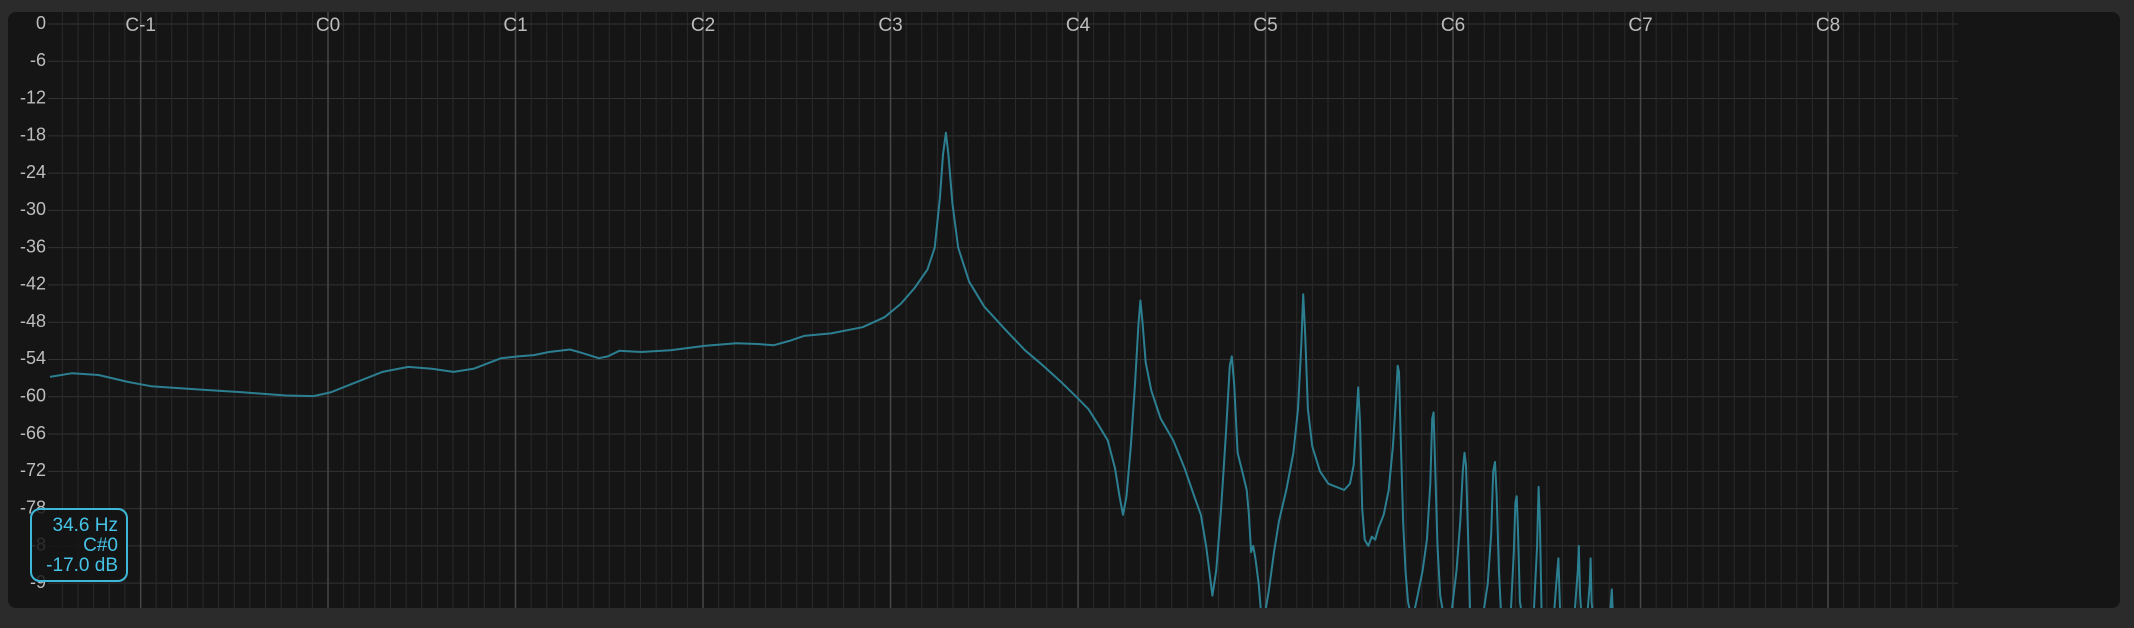 This screenshot has width=2134, height=628. What do you see at coordinates (100, 545) in the screenshot?
I see `readout-note: C#0` at bounding box center [100, 545].